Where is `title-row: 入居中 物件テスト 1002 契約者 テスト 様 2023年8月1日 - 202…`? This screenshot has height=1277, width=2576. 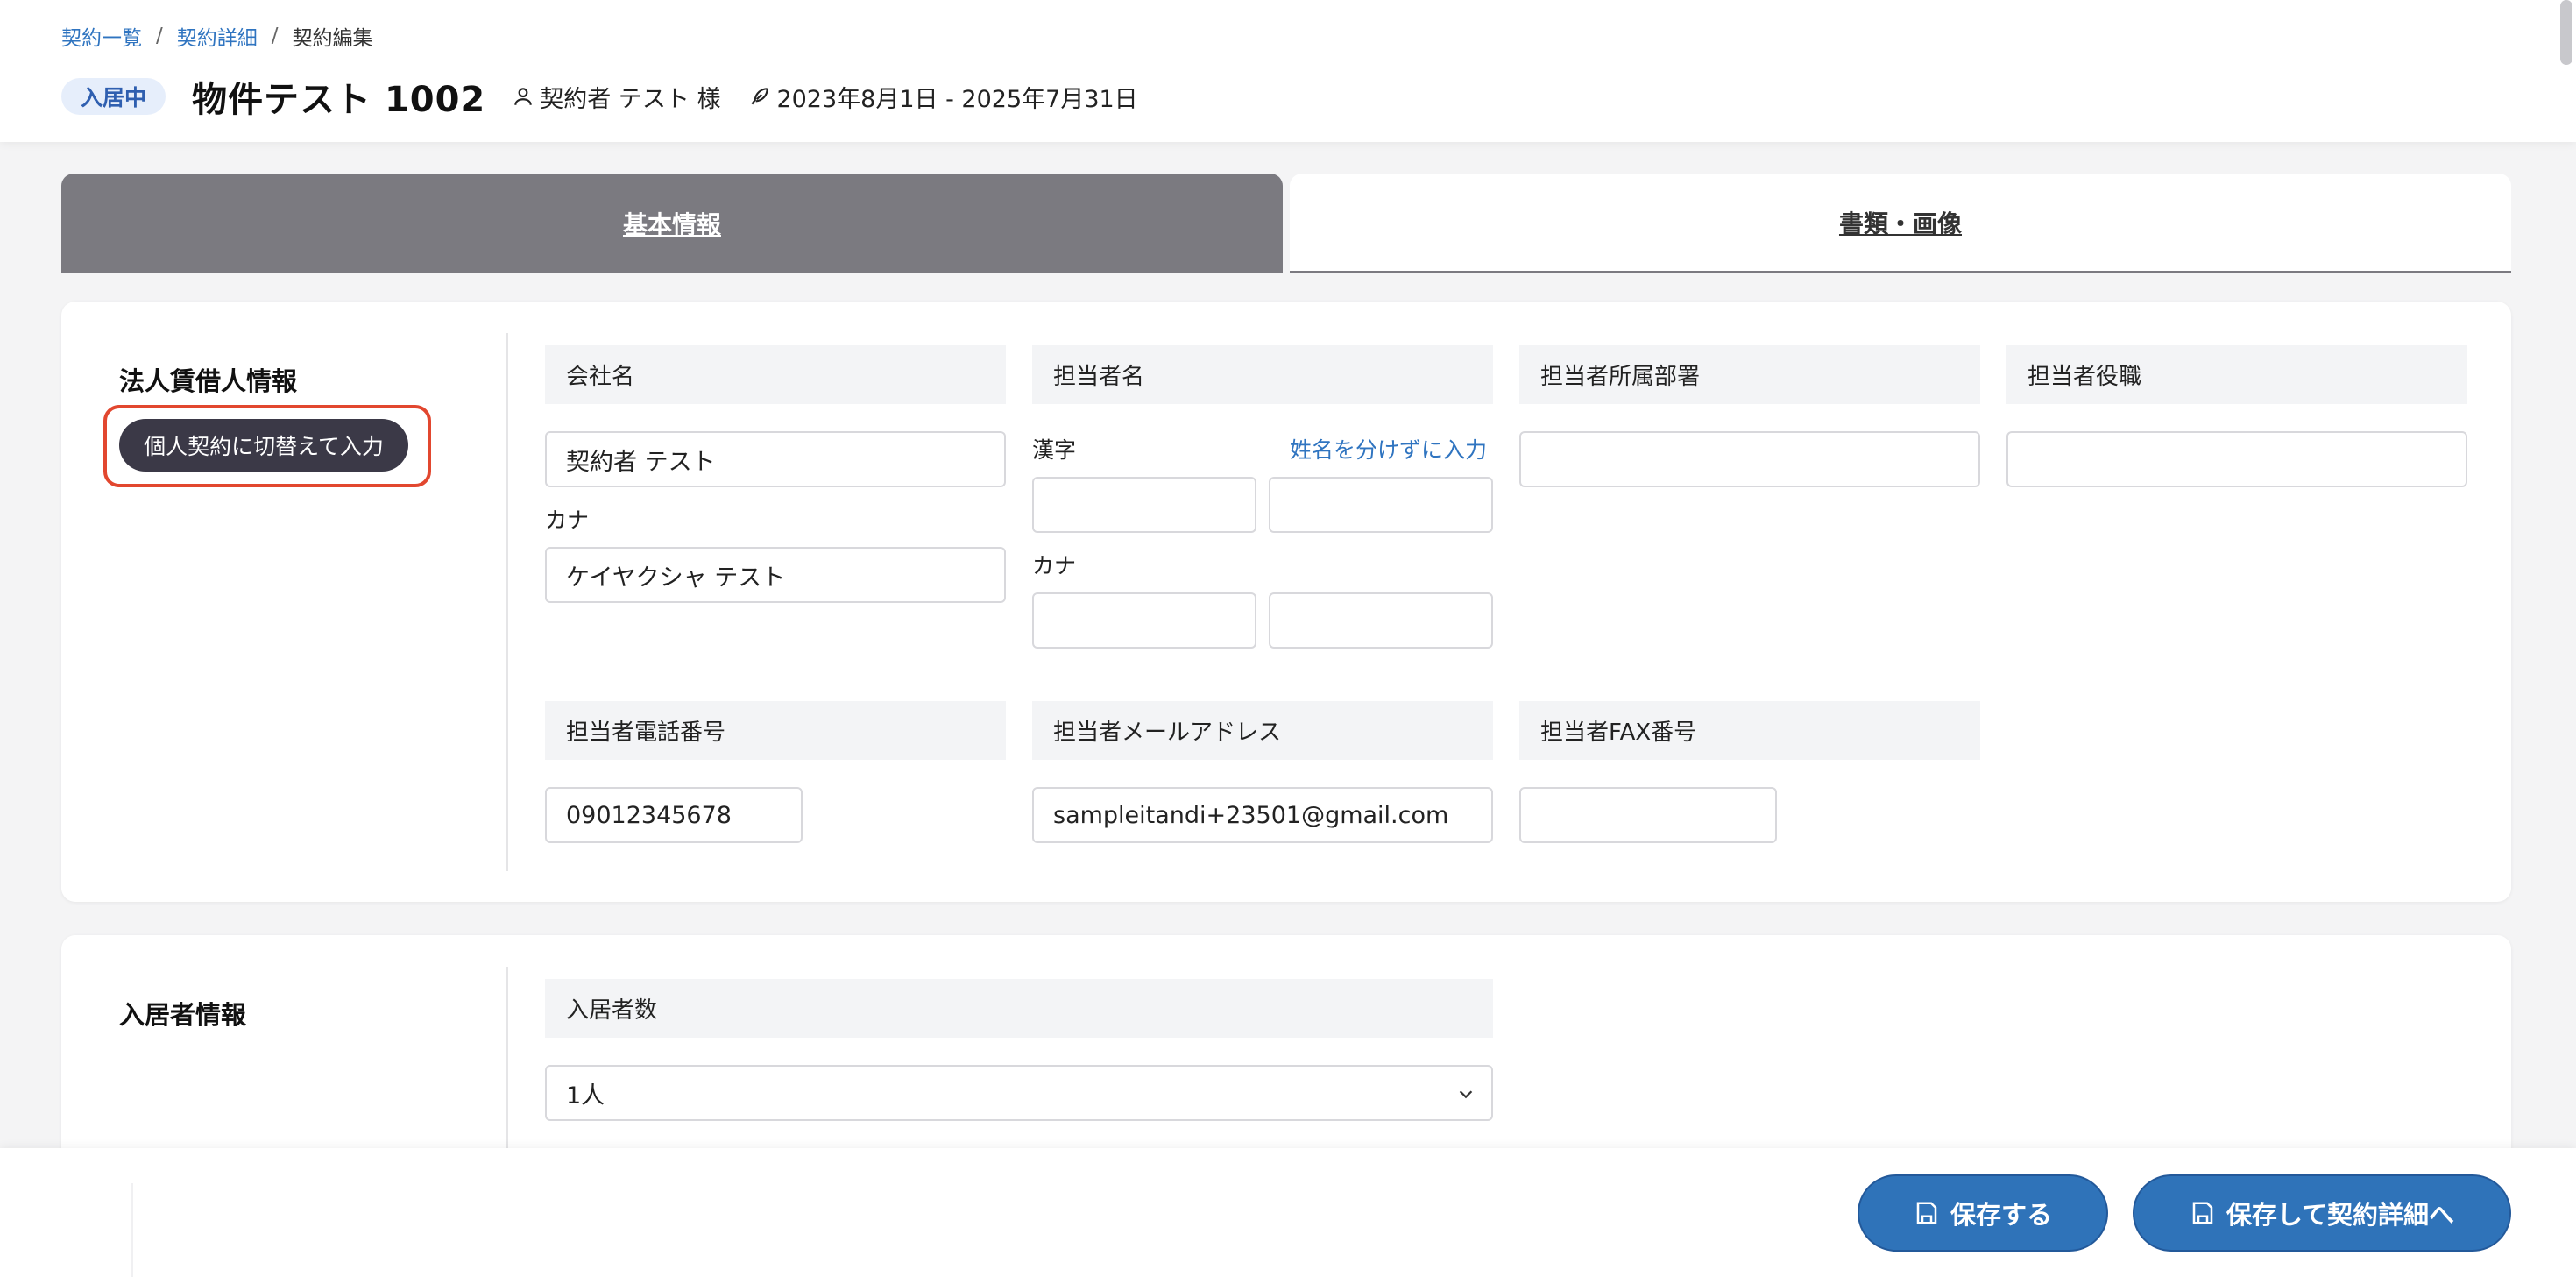 title-row: 入居中 物件テスト 1002 契約者 テスト 様 2023年8月1日 - 202… is located at coordinates (599, 97).